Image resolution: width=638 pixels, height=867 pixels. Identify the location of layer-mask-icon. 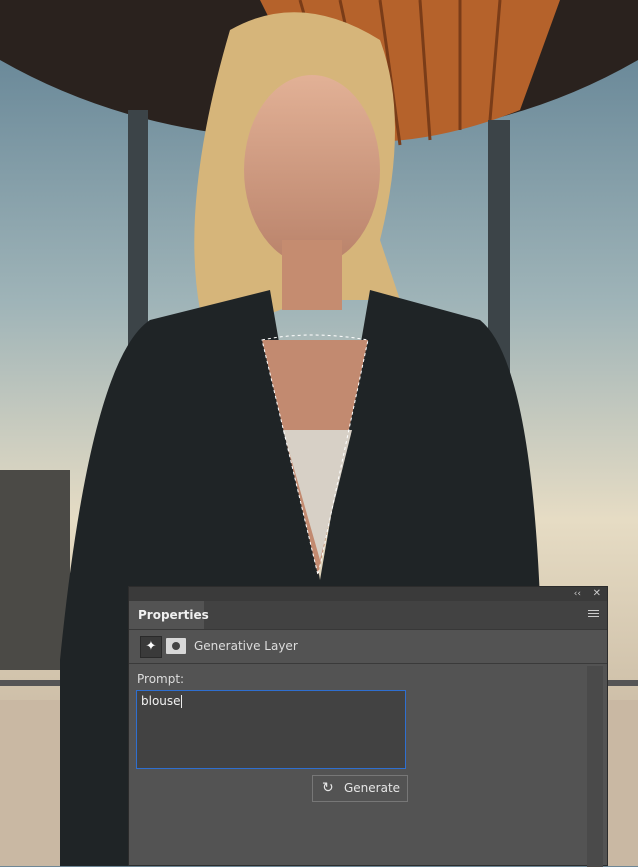
(176, 646).